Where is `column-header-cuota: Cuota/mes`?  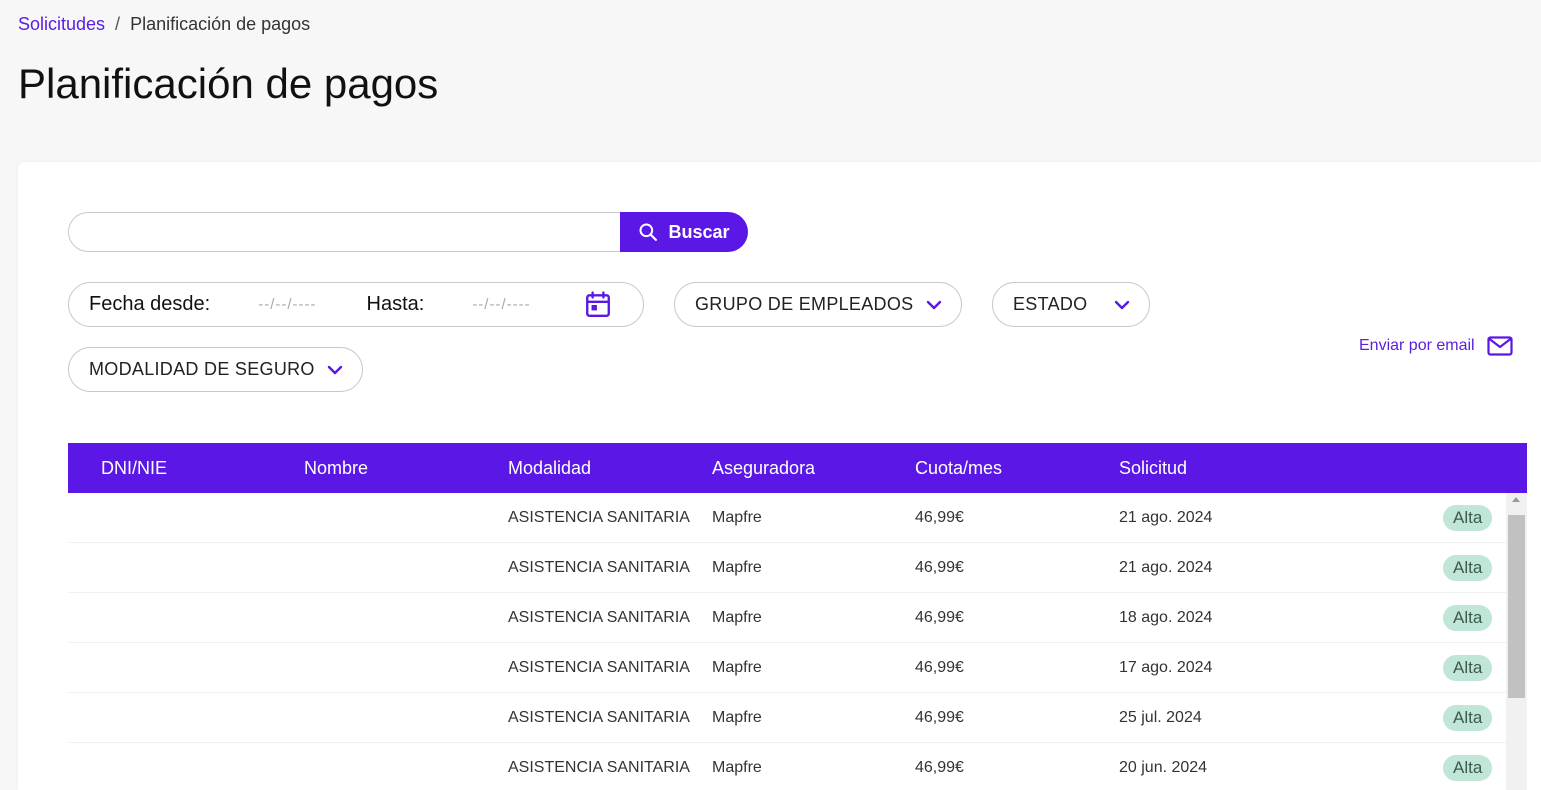
column-header-cuota: Cuota/mes is located at coordinates (1017, 468).